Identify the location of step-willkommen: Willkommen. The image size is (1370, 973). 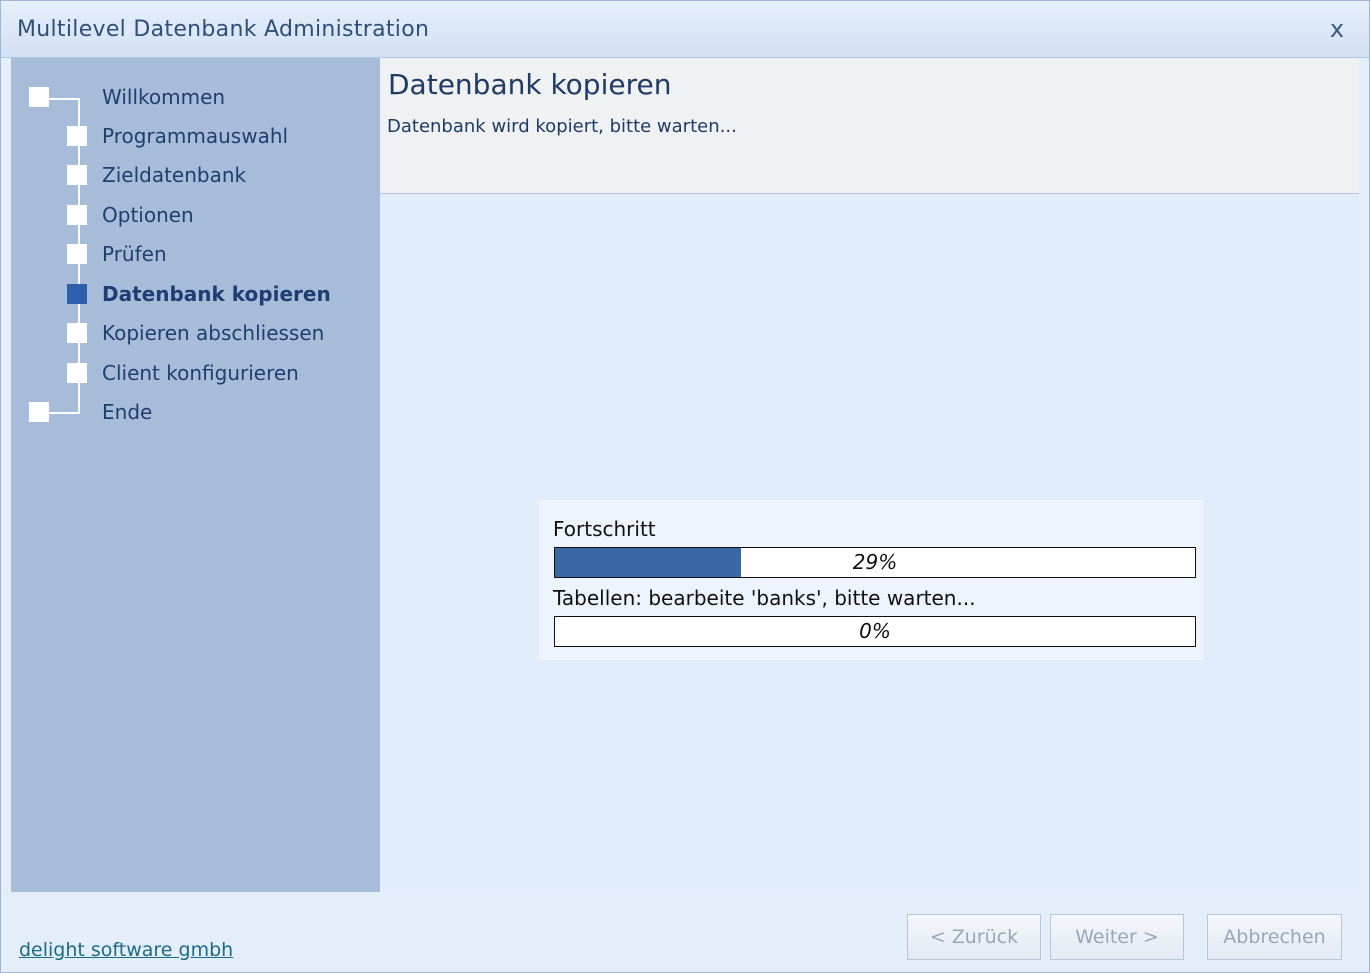
(195, 96).